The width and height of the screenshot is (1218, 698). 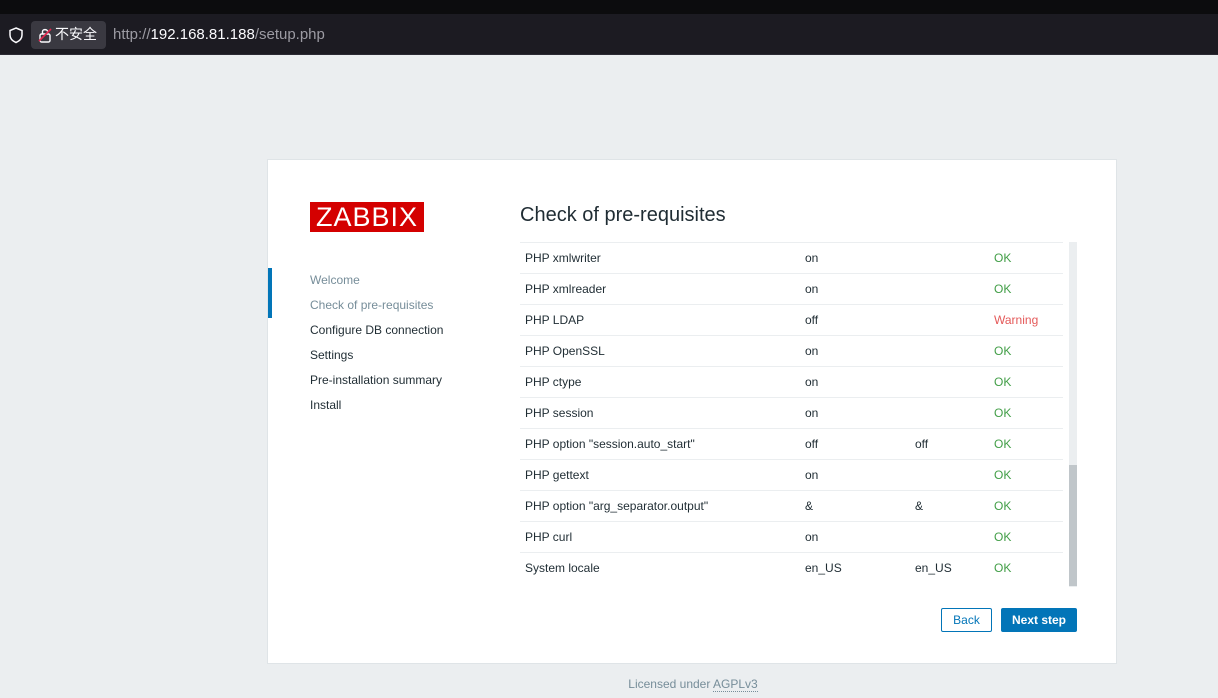 What do you see at coordinates (609, 7) in the screenshot?
I see `browser-tab-strip` at bounding box center [609, 7].